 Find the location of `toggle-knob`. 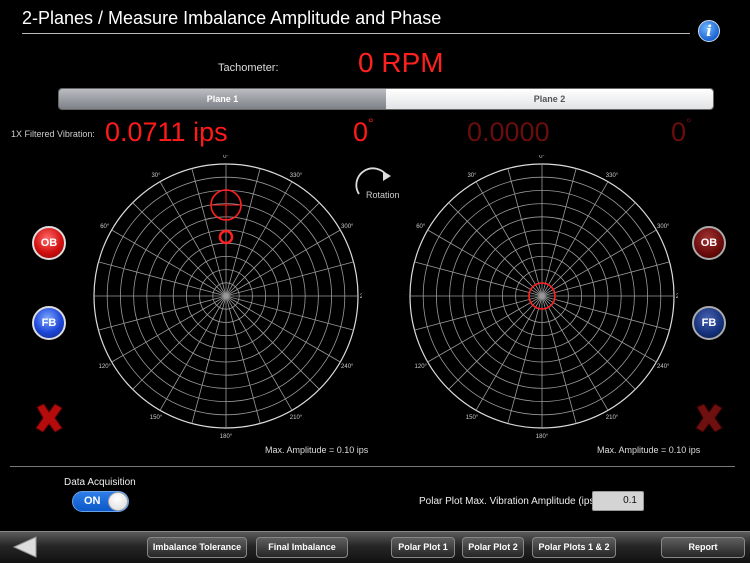

toggle-knob is located at coordinates (118, 501).